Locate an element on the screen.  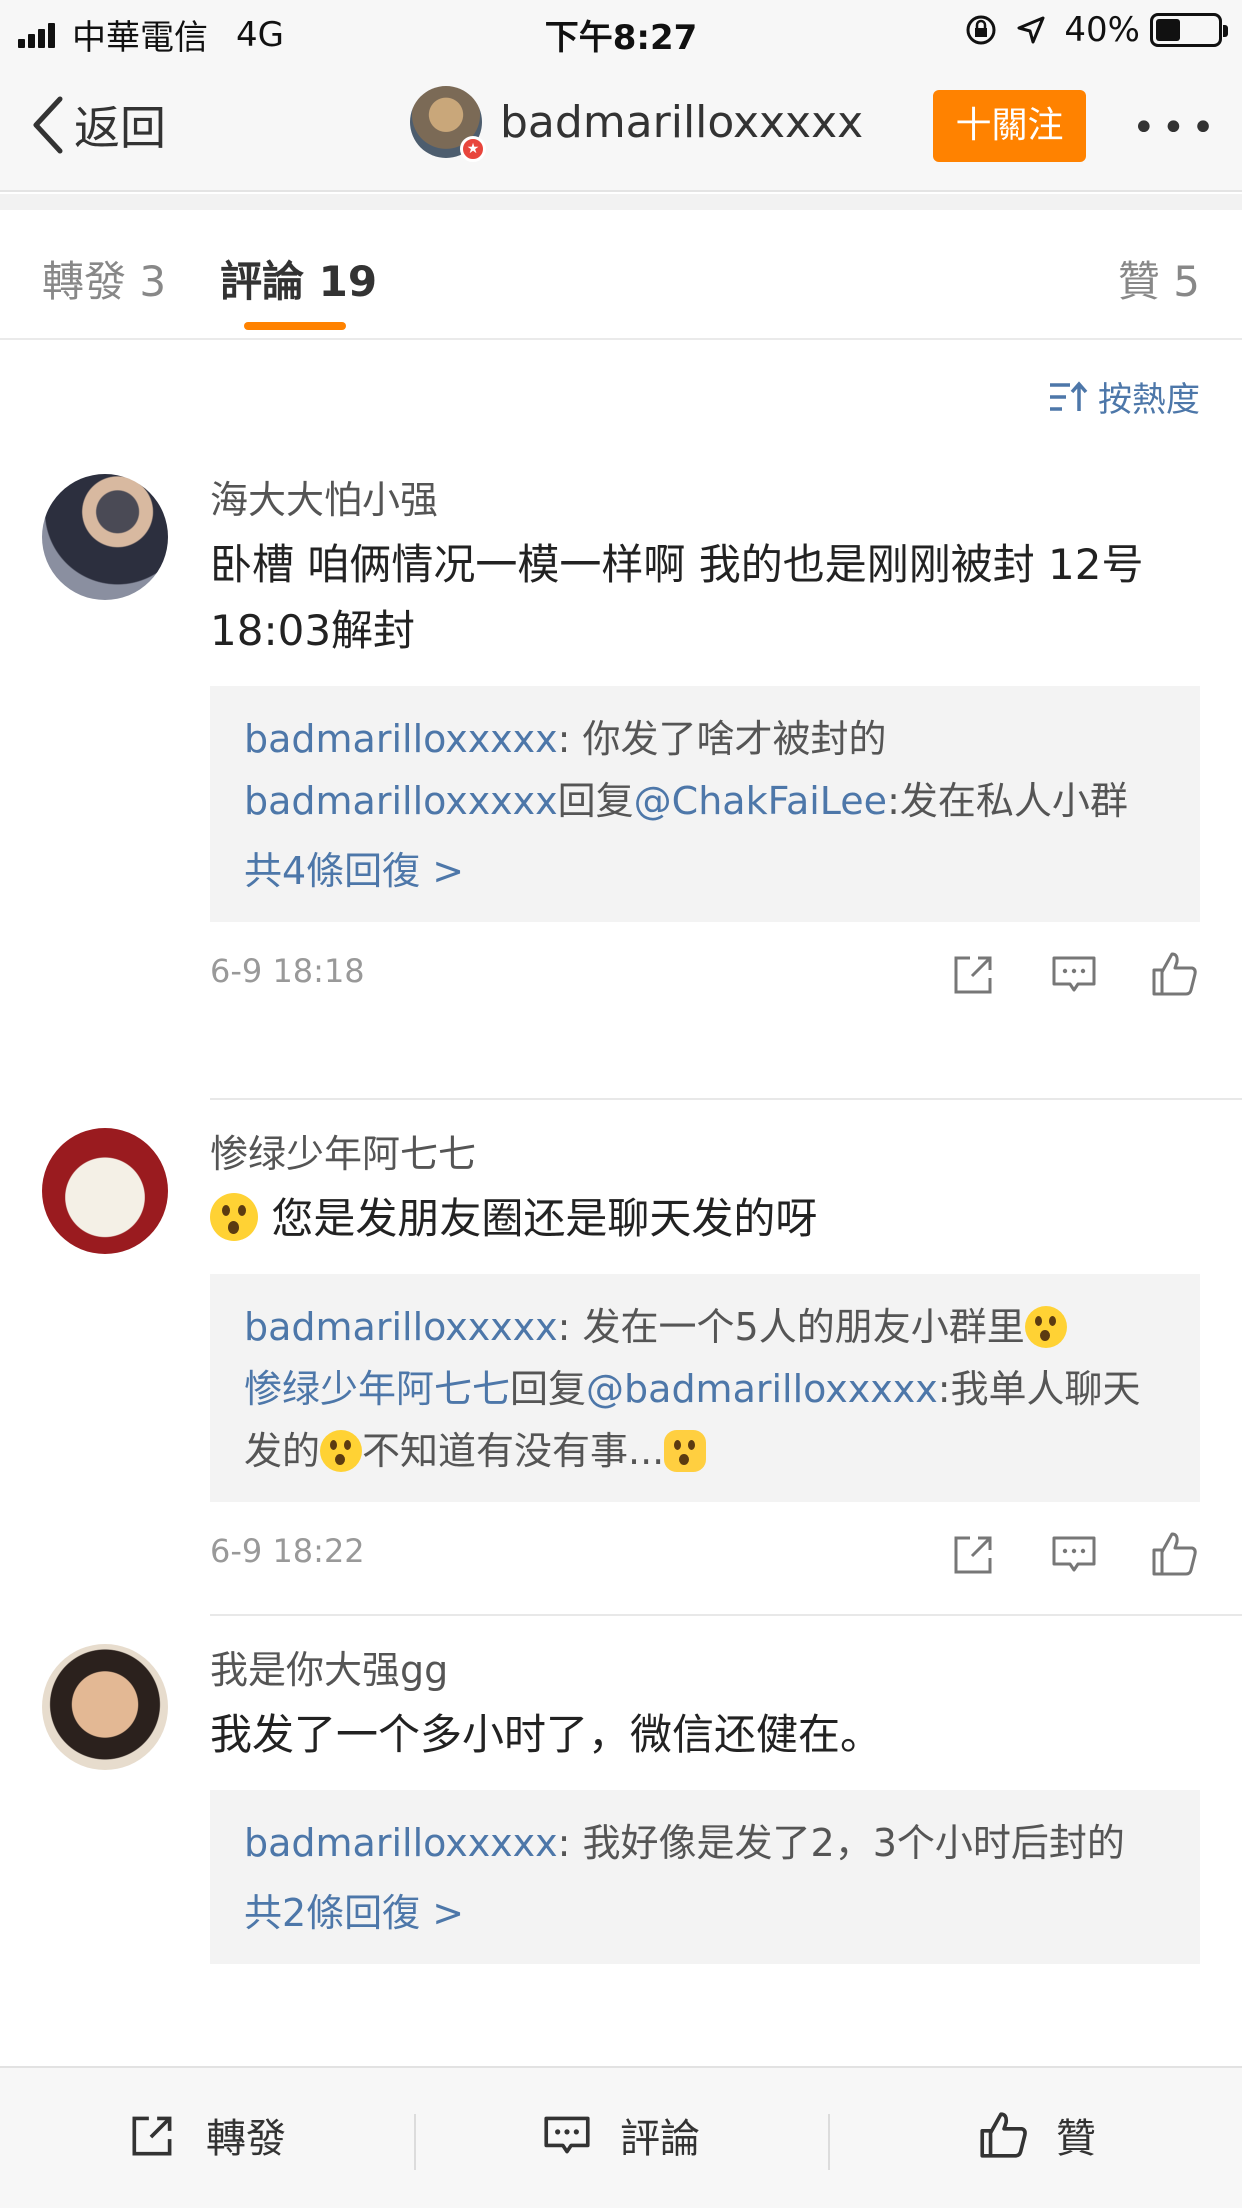
comment-button: 評論 is located at coordinates (620, 2135).